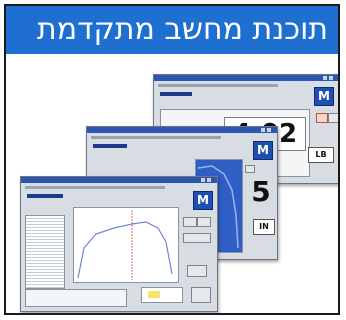 The image size is (346, 320). Describe the element at coordinates (322, 118) in the screenshot. I see `stop-button` at that location.